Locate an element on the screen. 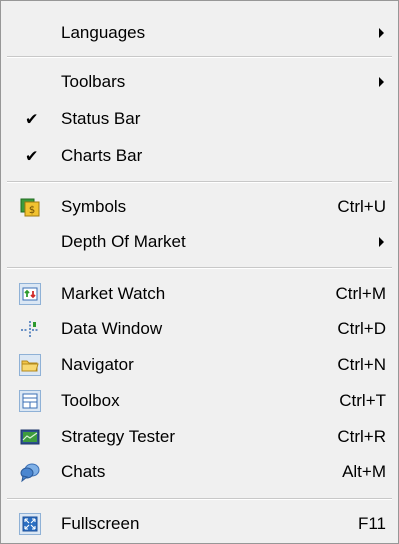 The height and width of the screenshot is (544, 399). menu-item-navigator: Navigator Ctrl+N is located at coordinates (199, 365).